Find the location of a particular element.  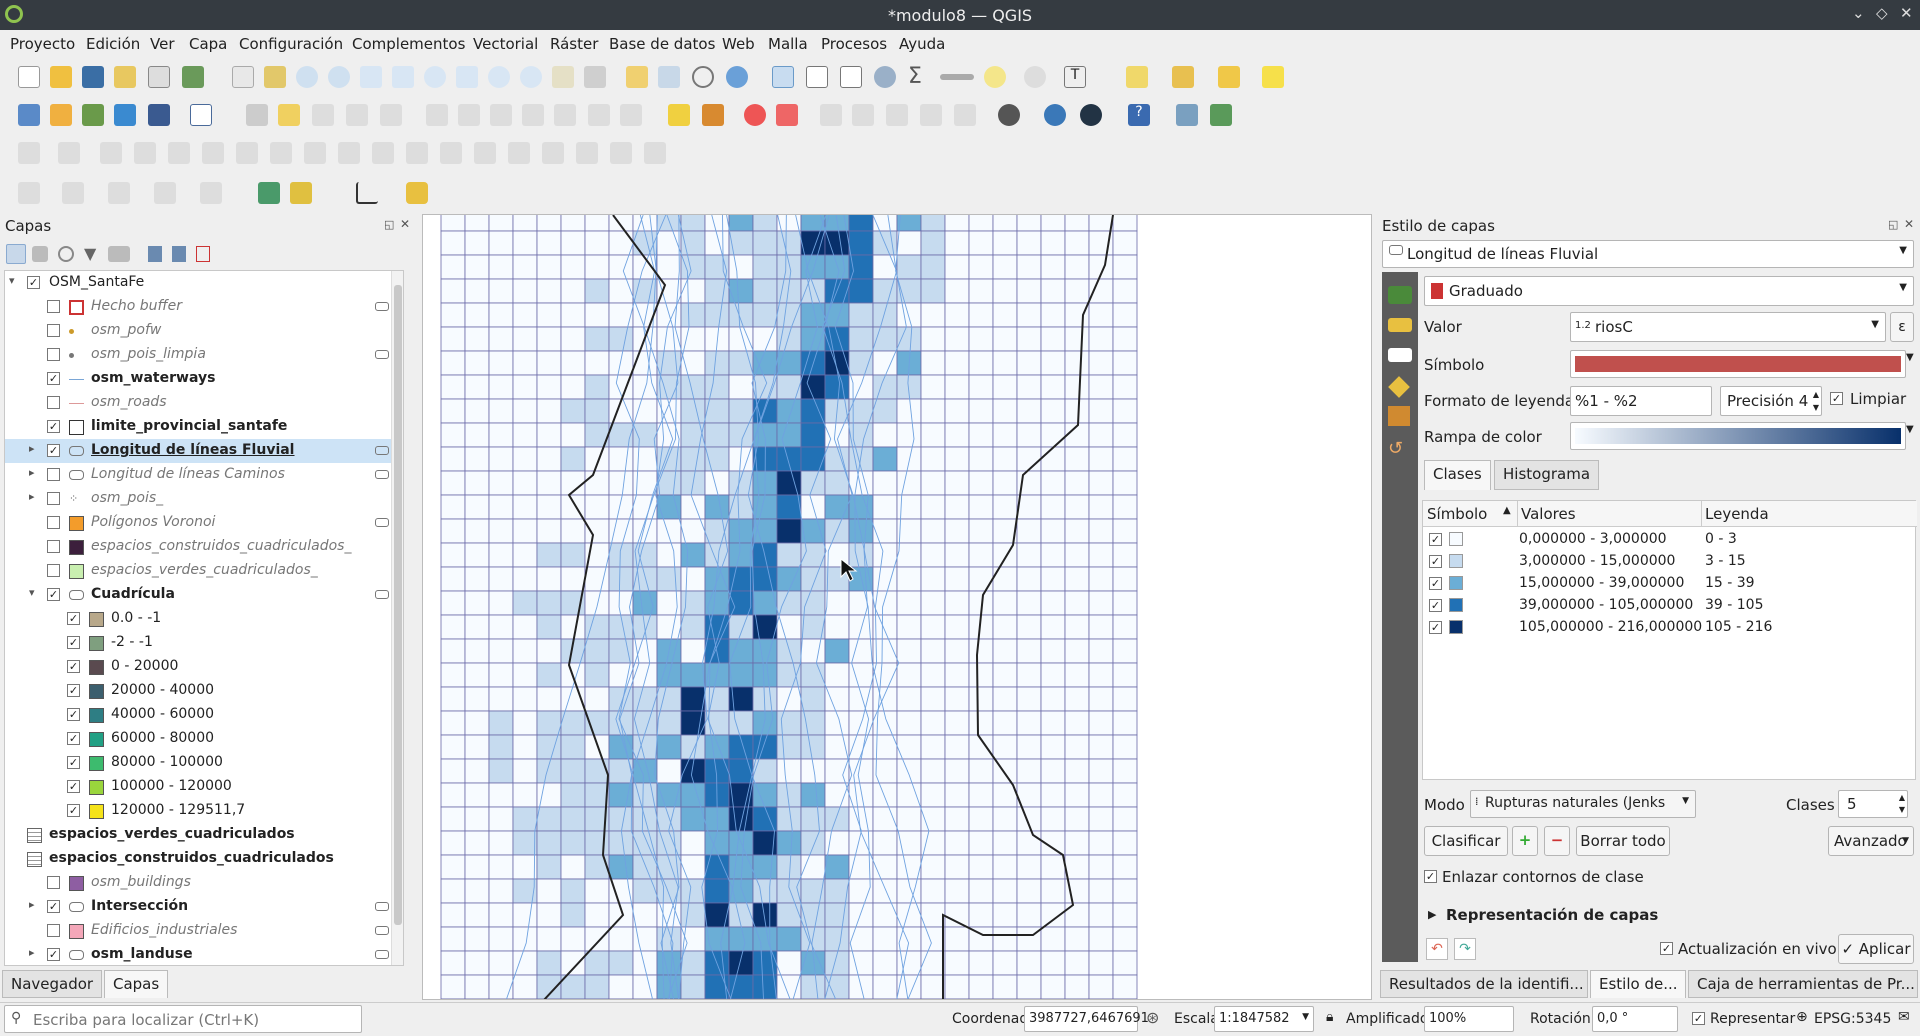

new-shapefile-icon is located at coordinates (93, 115).